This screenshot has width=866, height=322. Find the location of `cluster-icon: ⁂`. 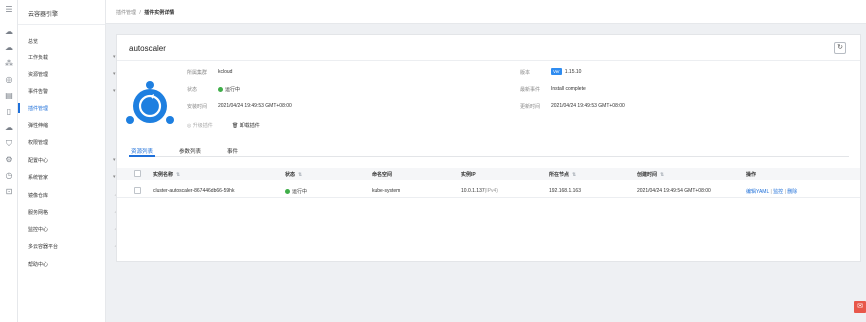

cluster-icon: ⁂ is located at coordinates (9, 64).